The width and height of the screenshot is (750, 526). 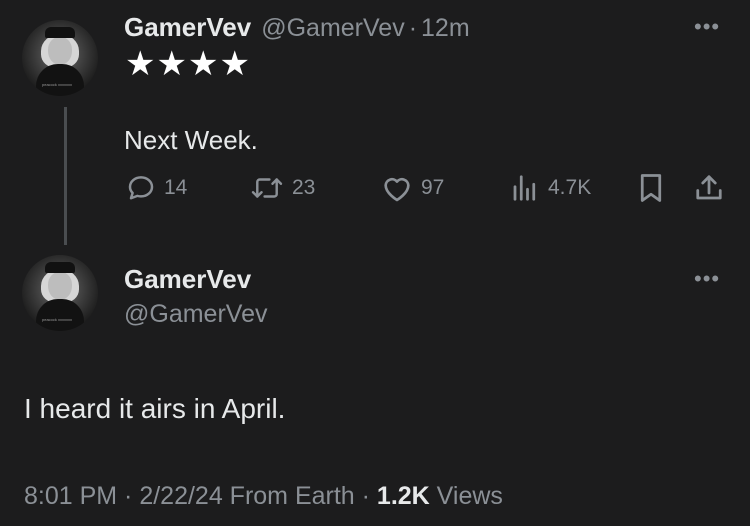 What do you see at coordinates (412, 188) in the screenshot?
I see `like-button: 97` at bounding box center [412, 188].